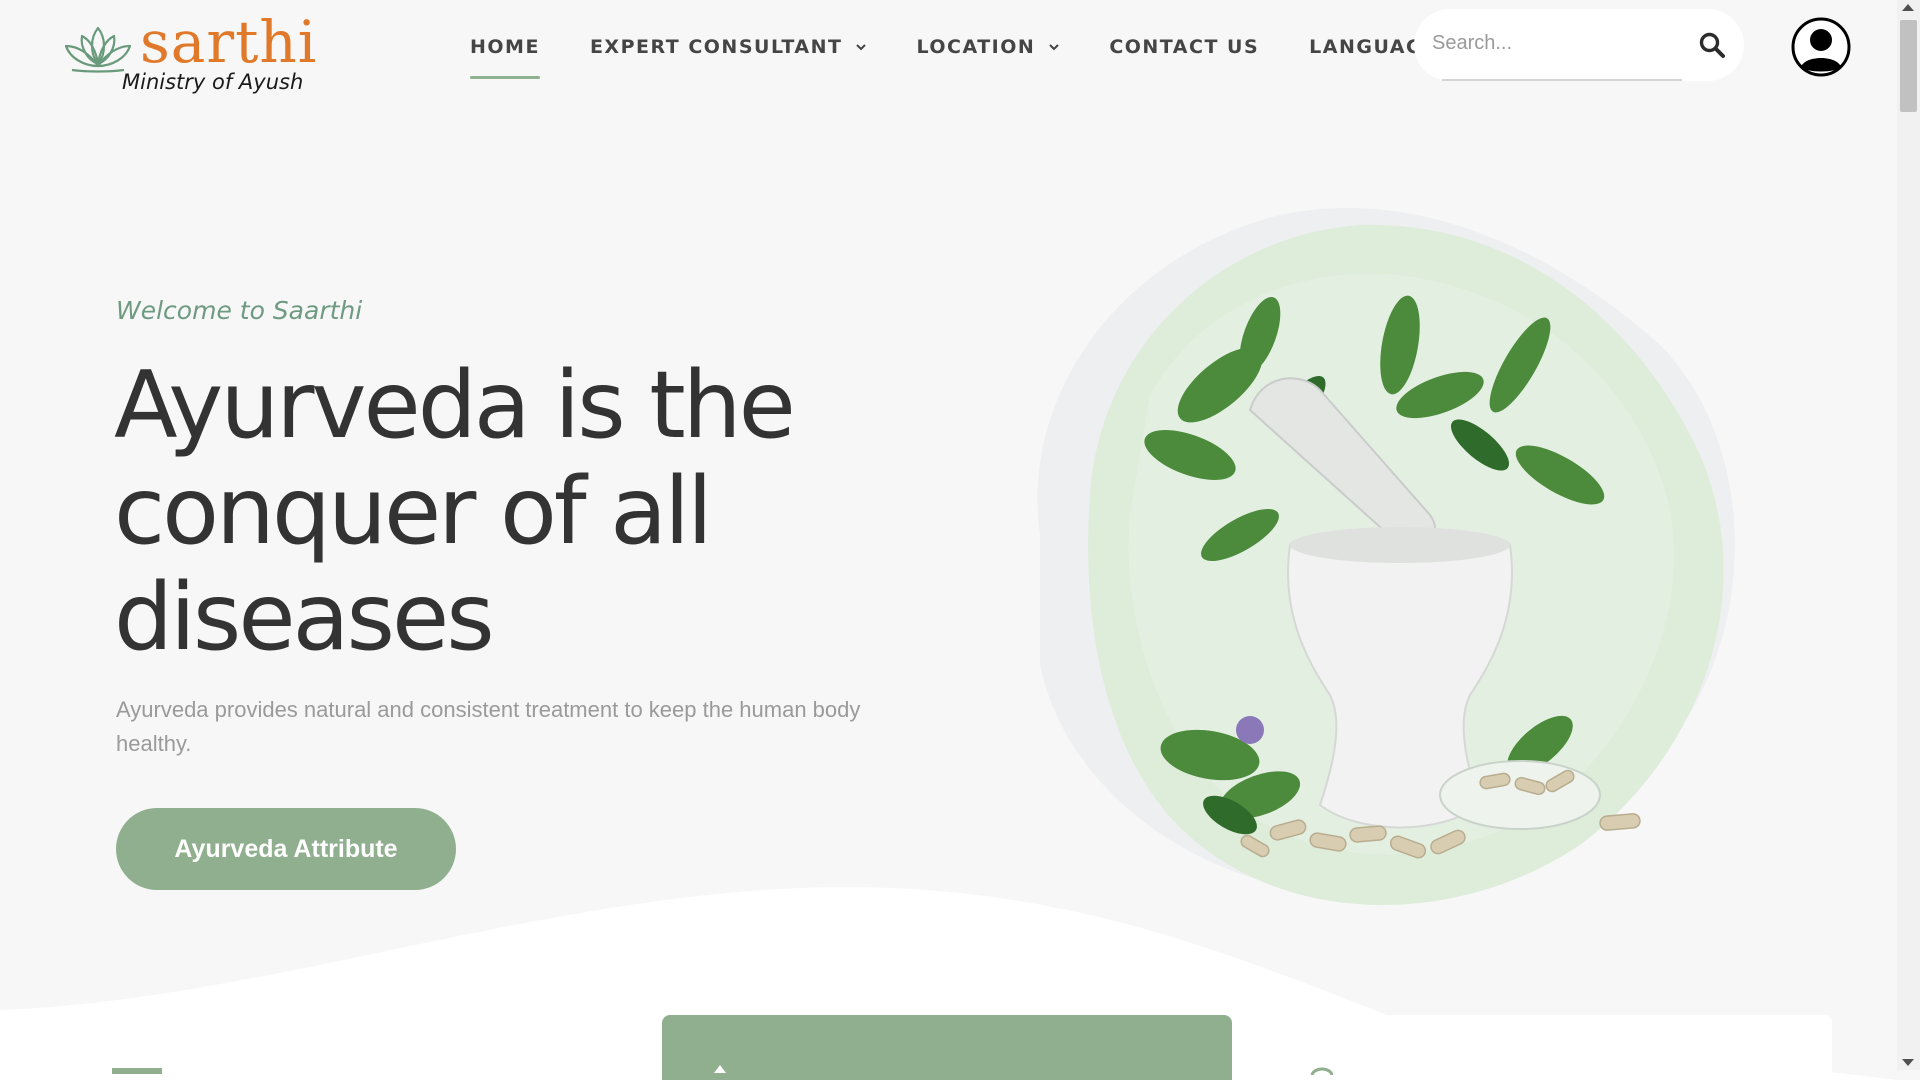 The width and height of the screenshot is (1920, 1080). I want to click on search-underline, so click(1562, 80).